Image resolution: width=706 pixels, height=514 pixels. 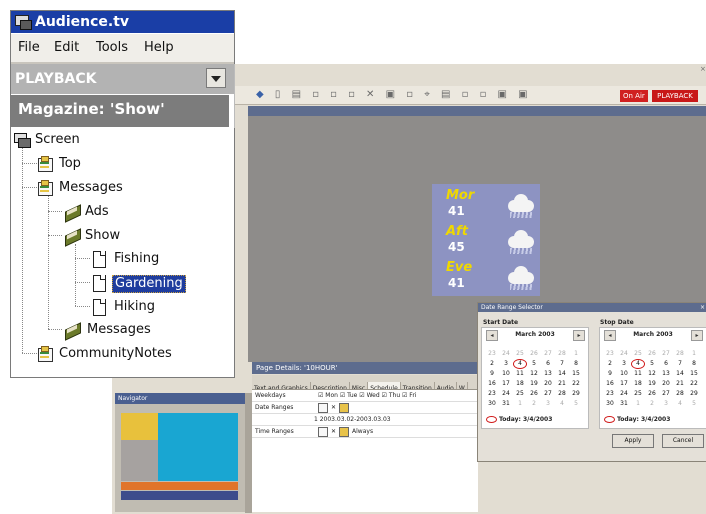 What do you see at coordinates (702, 307) in the screenshot?
I see `close-icon: ×` at bounding box center [702, 307].